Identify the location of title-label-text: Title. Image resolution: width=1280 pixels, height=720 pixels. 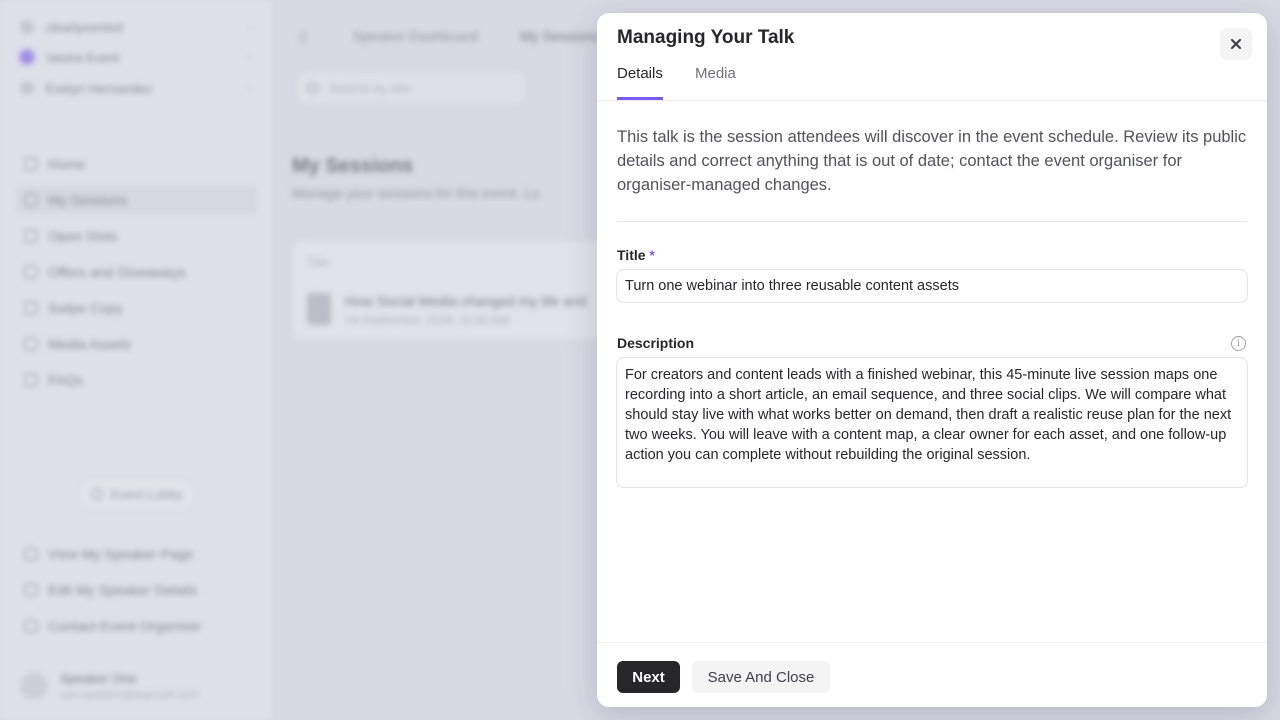
(631, 255).